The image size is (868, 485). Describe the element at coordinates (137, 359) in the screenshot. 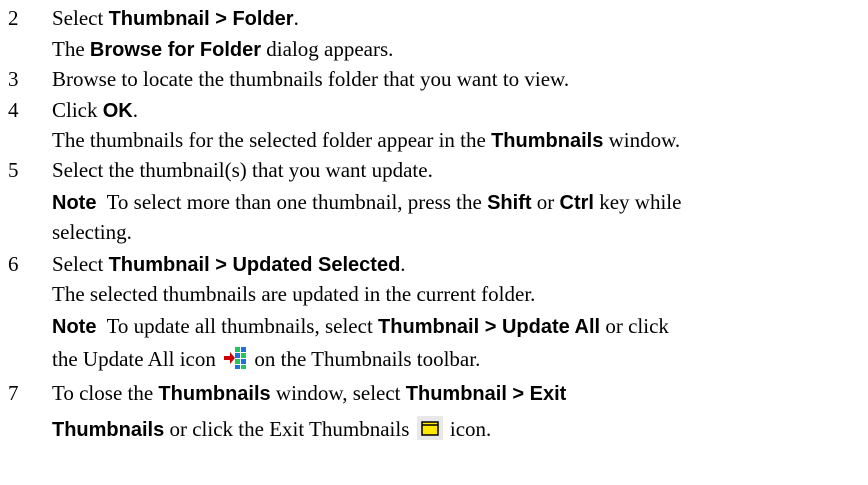

I see `note-text: the Update All icon` at that location.